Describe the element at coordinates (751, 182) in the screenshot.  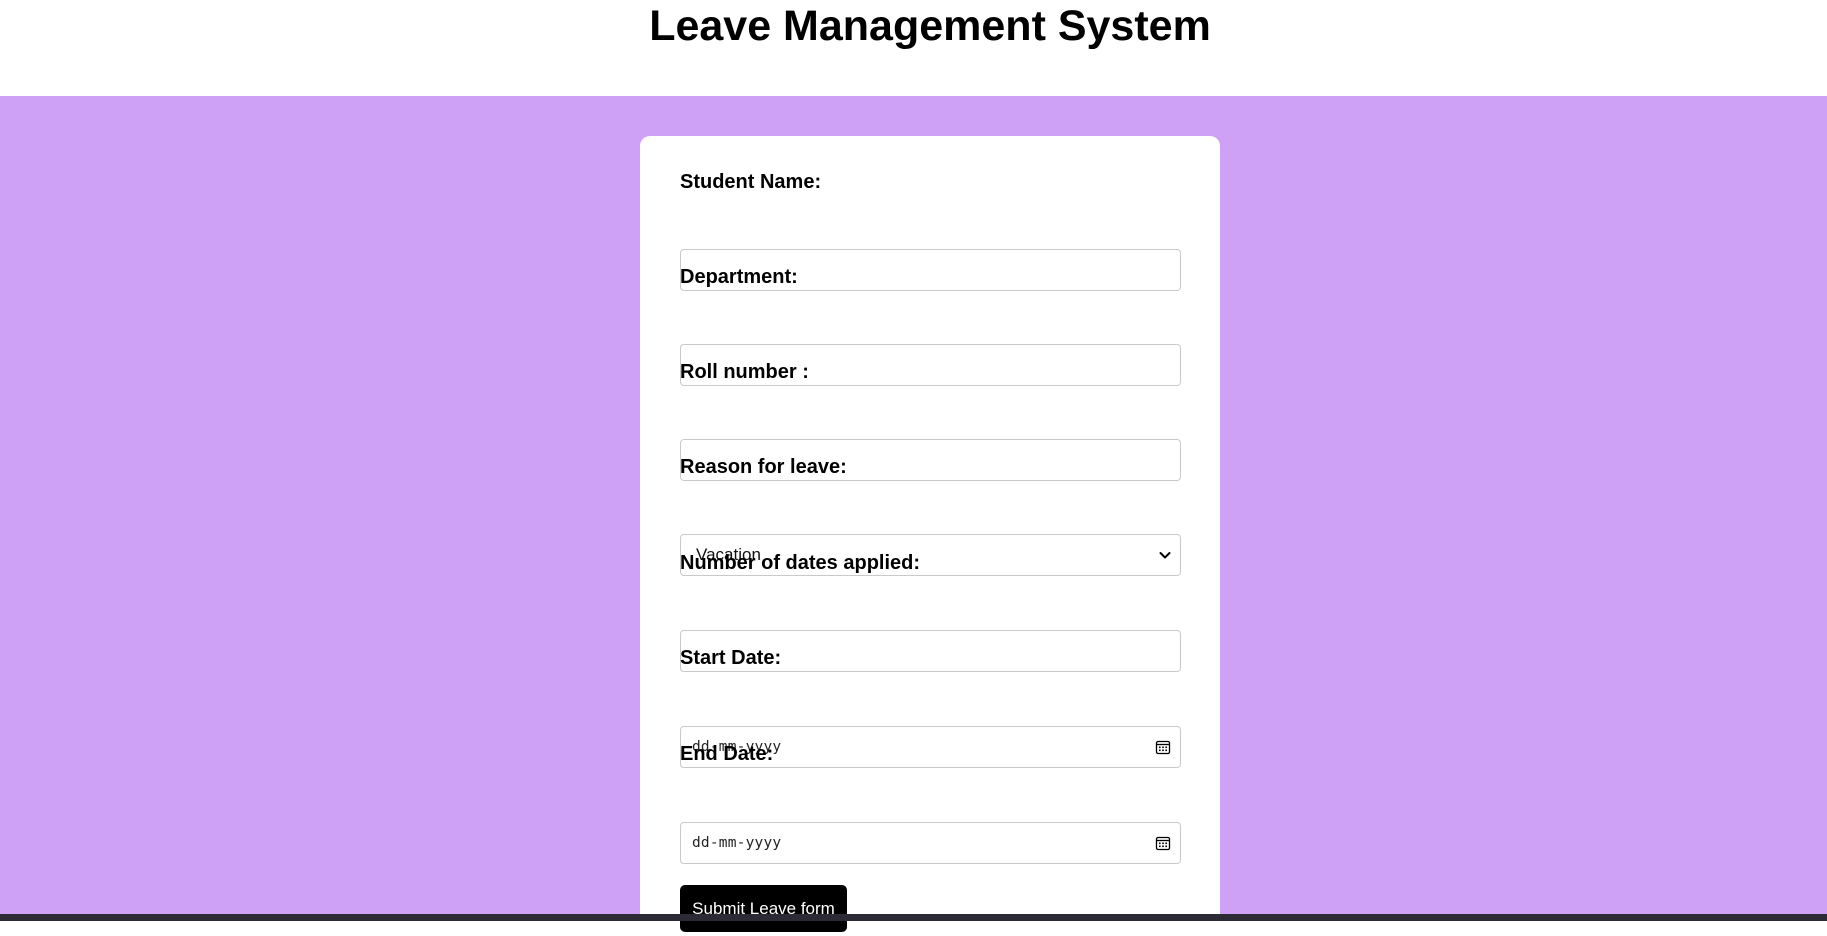
I see `student-name-label: Student Name:` at that location.